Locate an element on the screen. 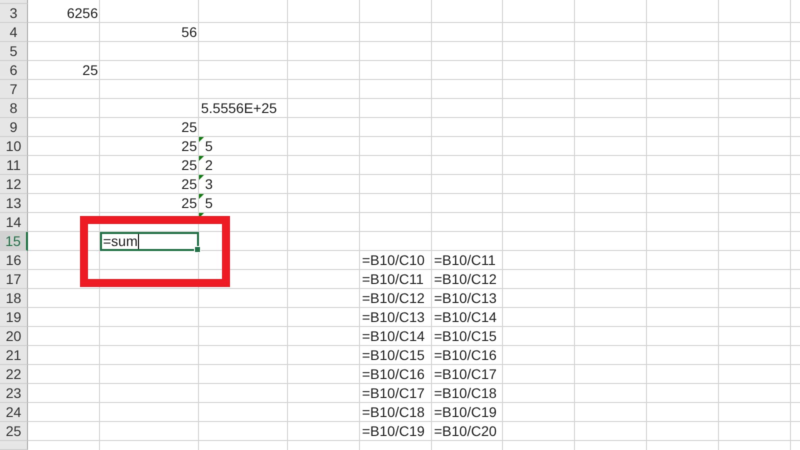 Image resolution: width=800 pixels, height=450 pixels. fill-handle is located at coordinates (197, 249).